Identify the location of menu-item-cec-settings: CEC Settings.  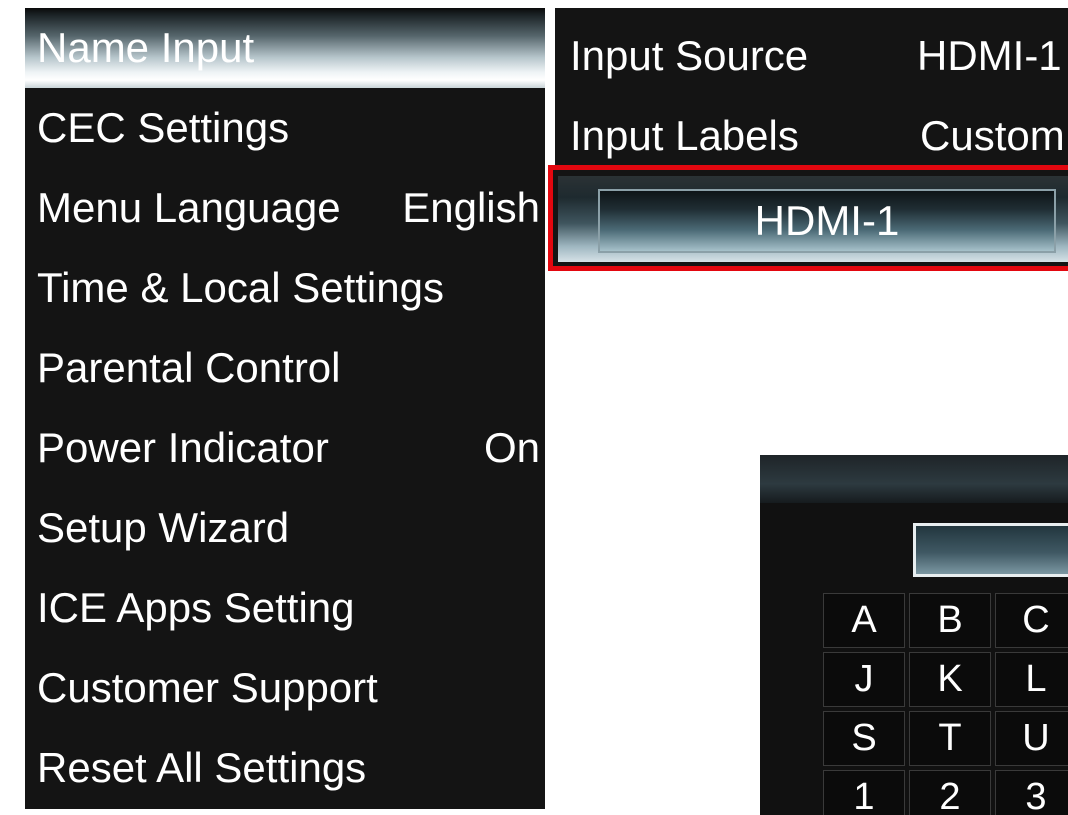
(285, 128).